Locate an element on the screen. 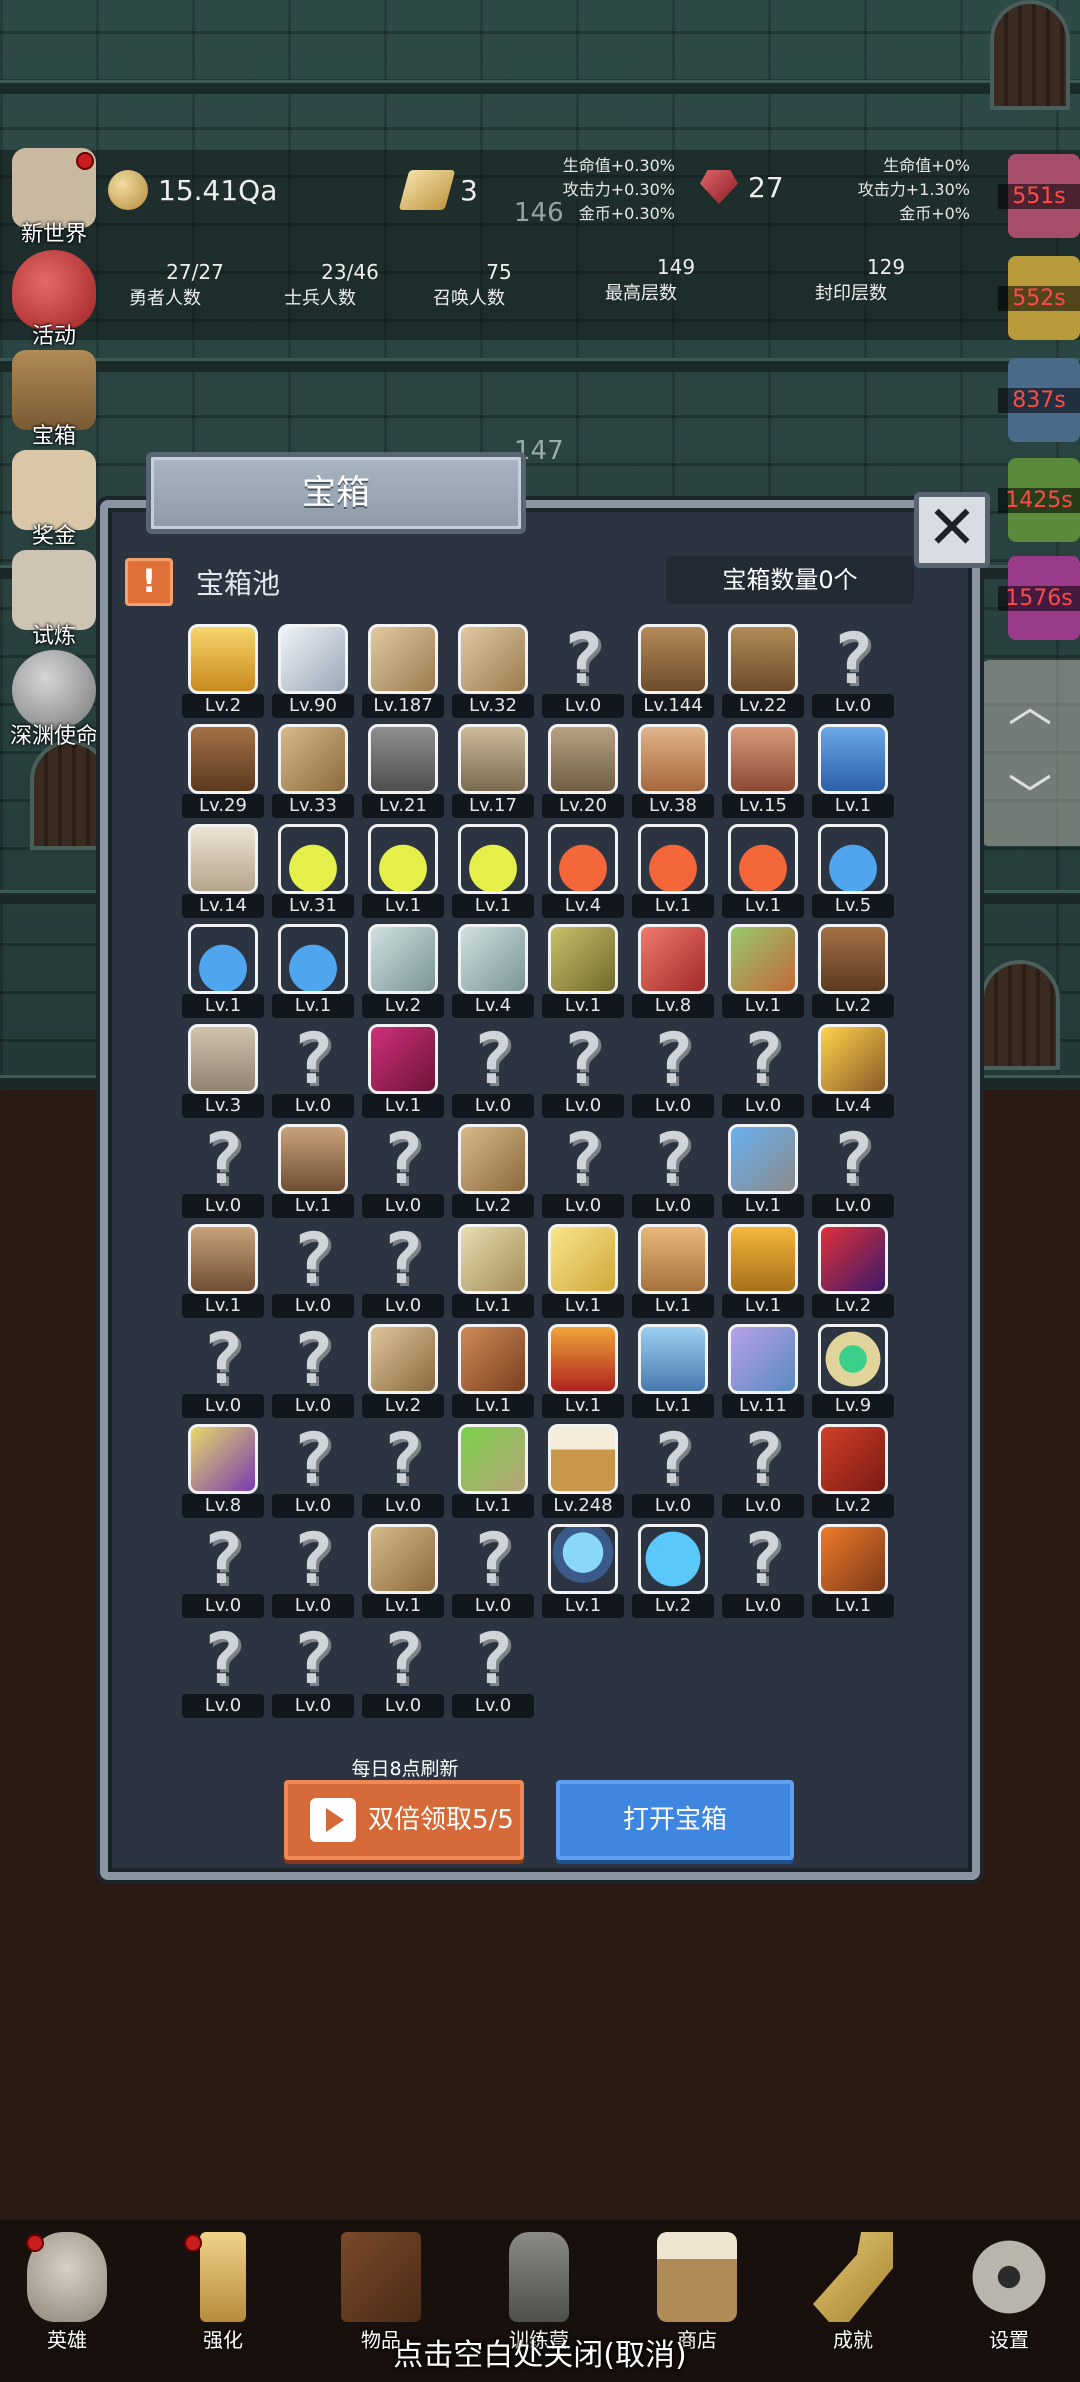 This screenshot has height=2382, width=1080. chest-item: Lv.20 is located at coordinates (583, 770).